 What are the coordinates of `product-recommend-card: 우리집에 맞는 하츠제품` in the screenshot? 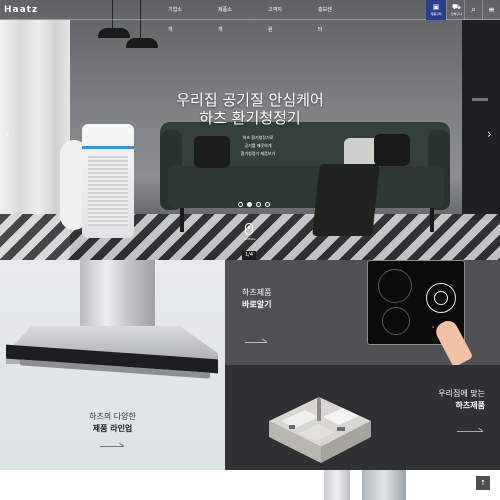 It's located at (362, 417).